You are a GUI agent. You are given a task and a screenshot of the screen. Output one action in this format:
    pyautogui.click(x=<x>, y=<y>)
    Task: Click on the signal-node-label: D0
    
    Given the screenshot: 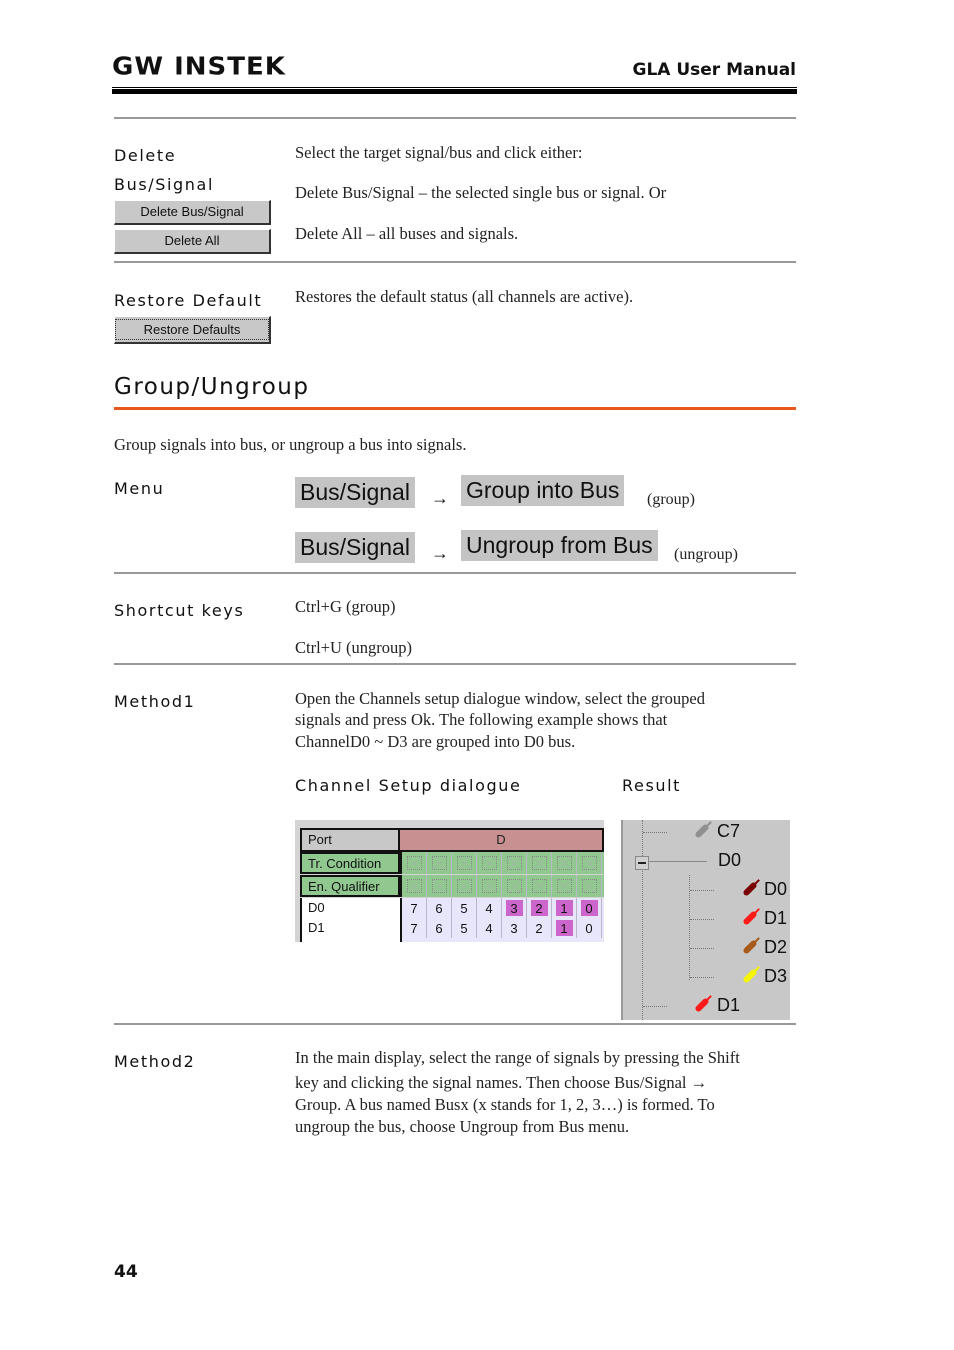 What is the action you would take?
    pyautogui.click(x=775, y=889)
    